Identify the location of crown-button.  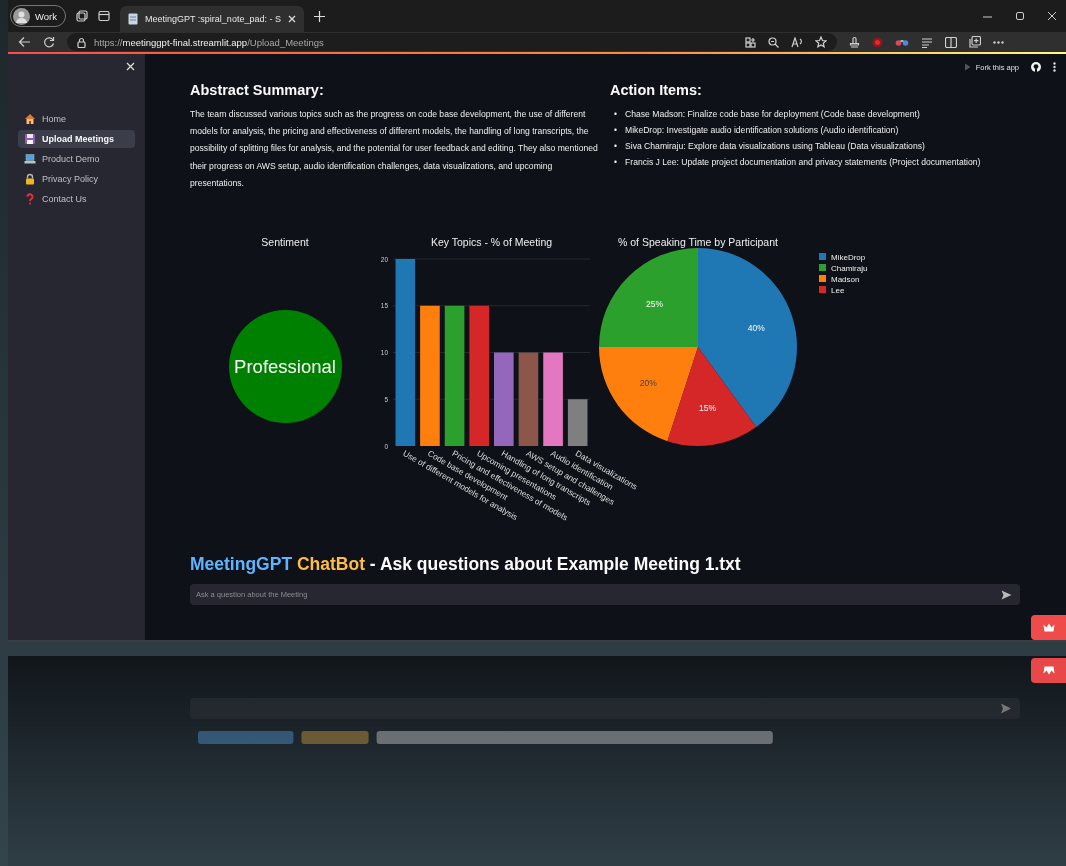
(1048, 627).